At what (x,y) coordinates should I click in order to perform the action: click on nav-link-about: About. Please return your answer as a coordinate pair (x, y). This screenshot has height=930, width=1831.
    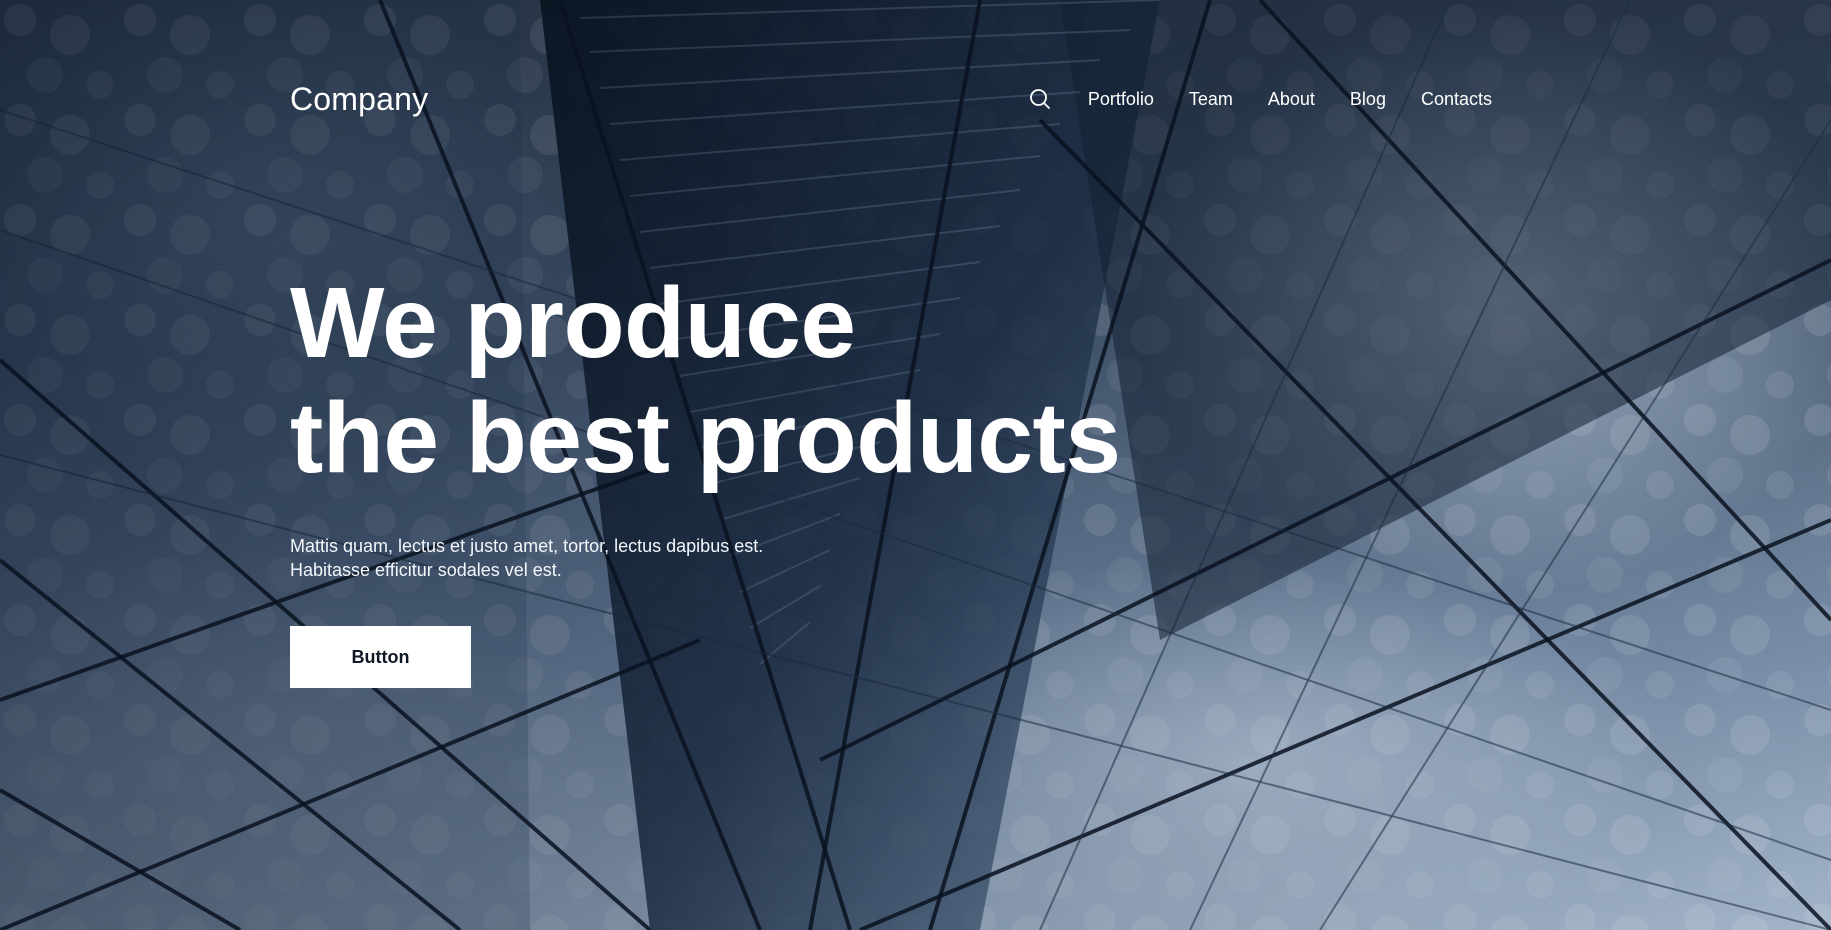
    Looking at the image, I should click on (1291, 99).